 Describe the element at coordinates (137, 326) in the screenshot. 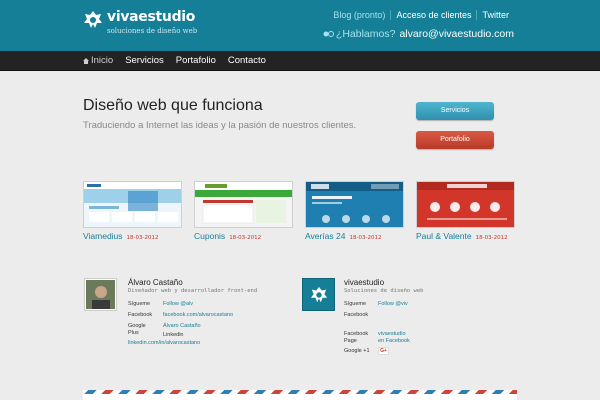

I see `person-gplus-label: Google` at that location.